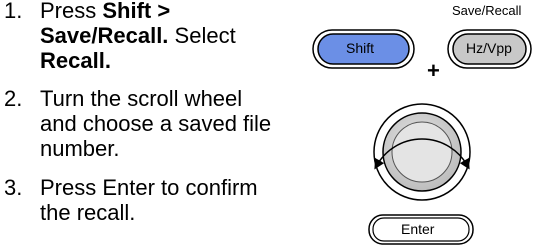 This screenshot has height=248, width=534. What do you see at coordinates (433, 70) in the screenshot?
I see `plus-sign: +` at bounding box center [433, 70].